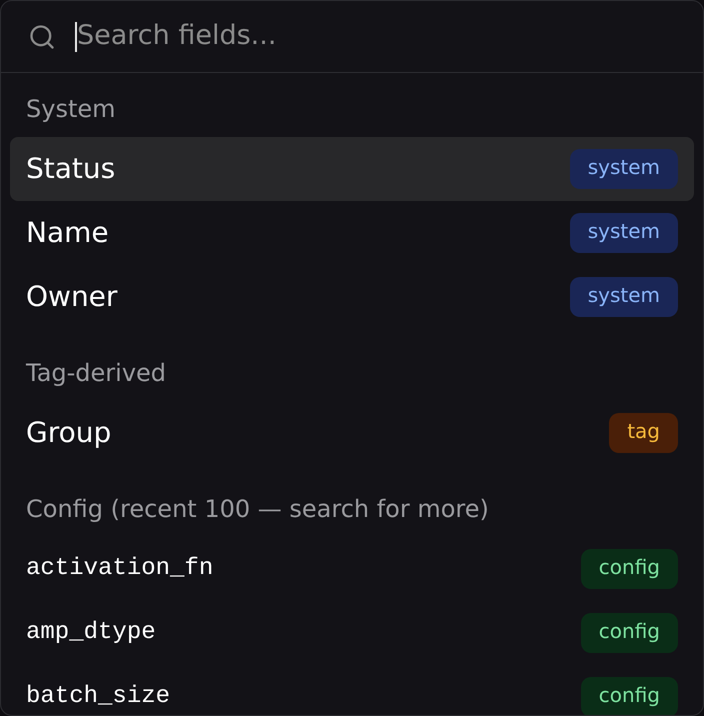  Describe the element at coordinates (352, 169) in the screenshot. I see `field-option: Status system` at that location.